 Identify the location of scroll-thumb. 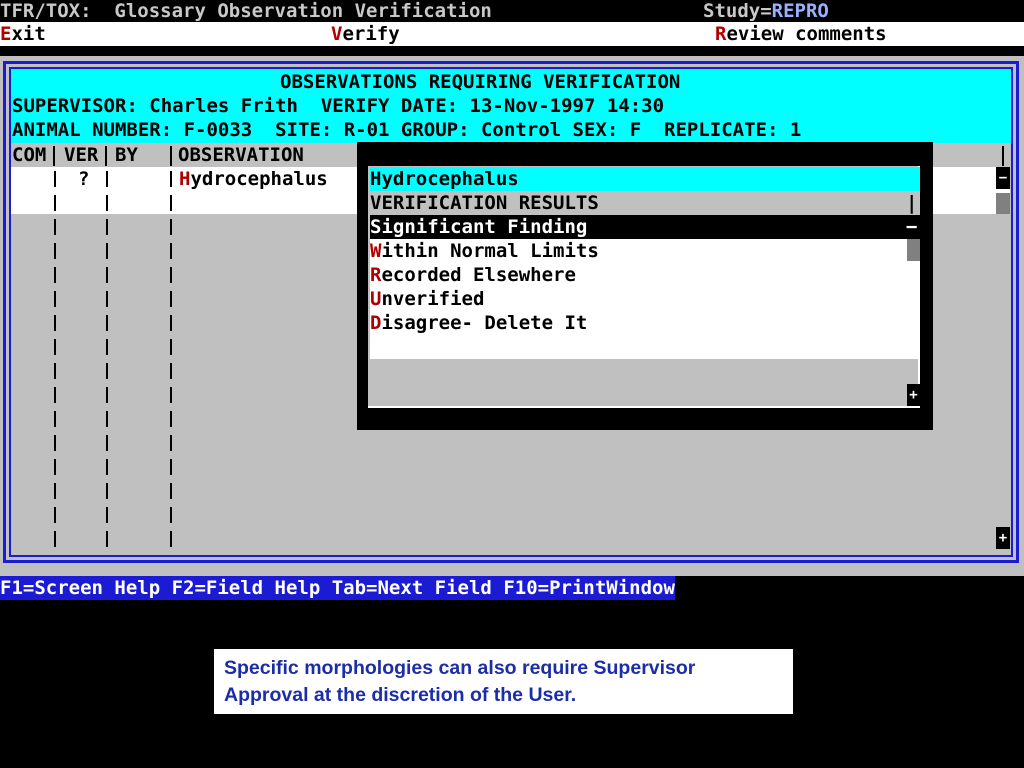
(1003, 203).